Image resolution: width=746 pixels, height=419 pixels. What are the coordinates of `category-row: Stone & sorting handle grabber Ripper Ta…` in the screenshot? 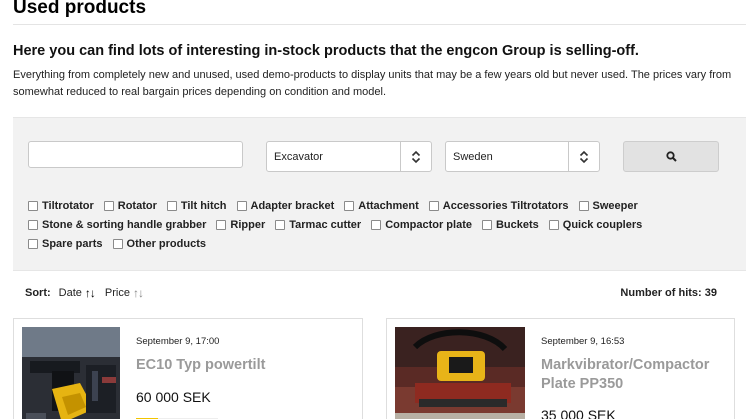 It's located at (340, 225).